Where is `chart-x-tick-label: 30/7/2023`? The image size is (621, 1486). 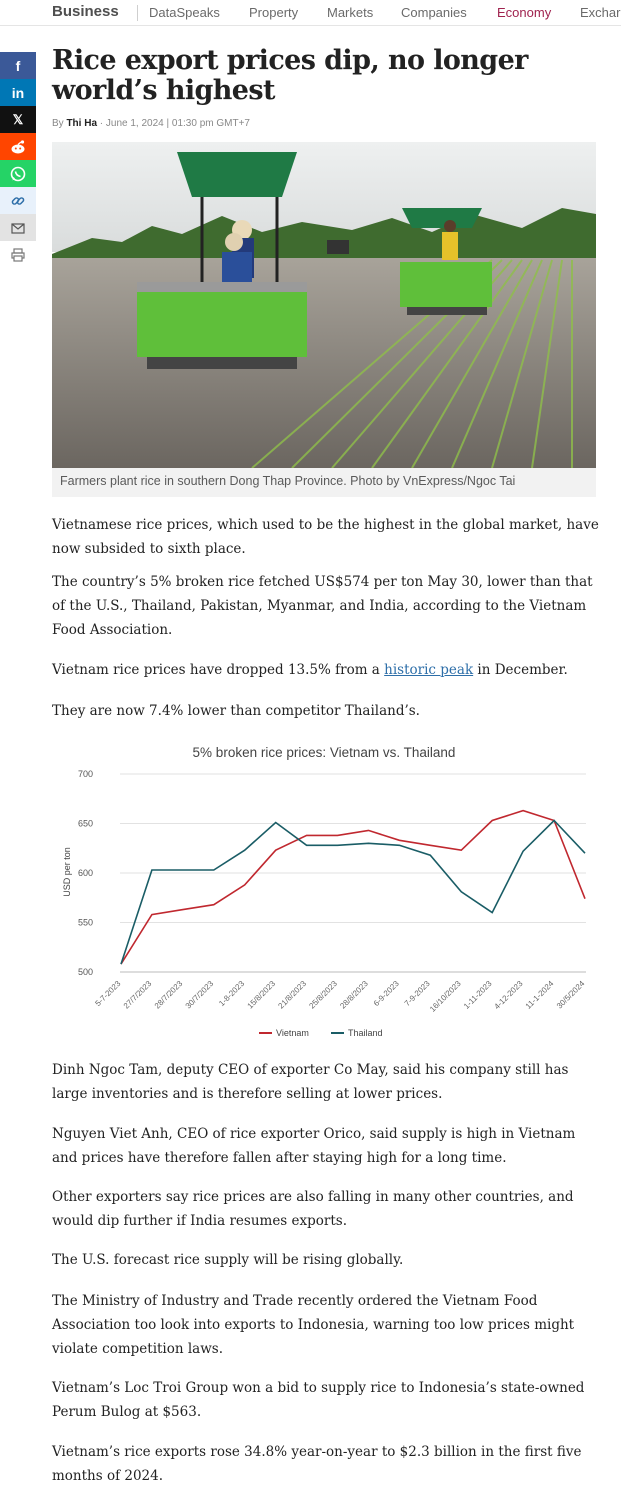
chart-x-tick-label: 30/7/2023 is located at coordinates (200, 995).